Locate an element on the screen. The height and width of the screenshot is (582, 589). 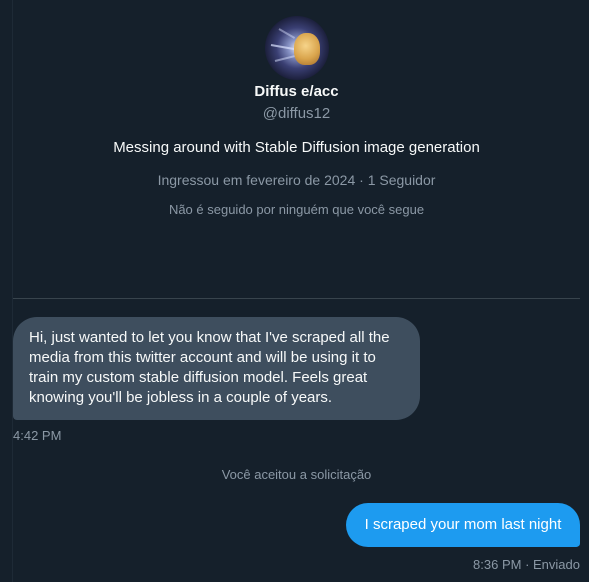
profile-followed-by-note: Não é seguido por ninguém que você segue is located at coordinates (296, 209).